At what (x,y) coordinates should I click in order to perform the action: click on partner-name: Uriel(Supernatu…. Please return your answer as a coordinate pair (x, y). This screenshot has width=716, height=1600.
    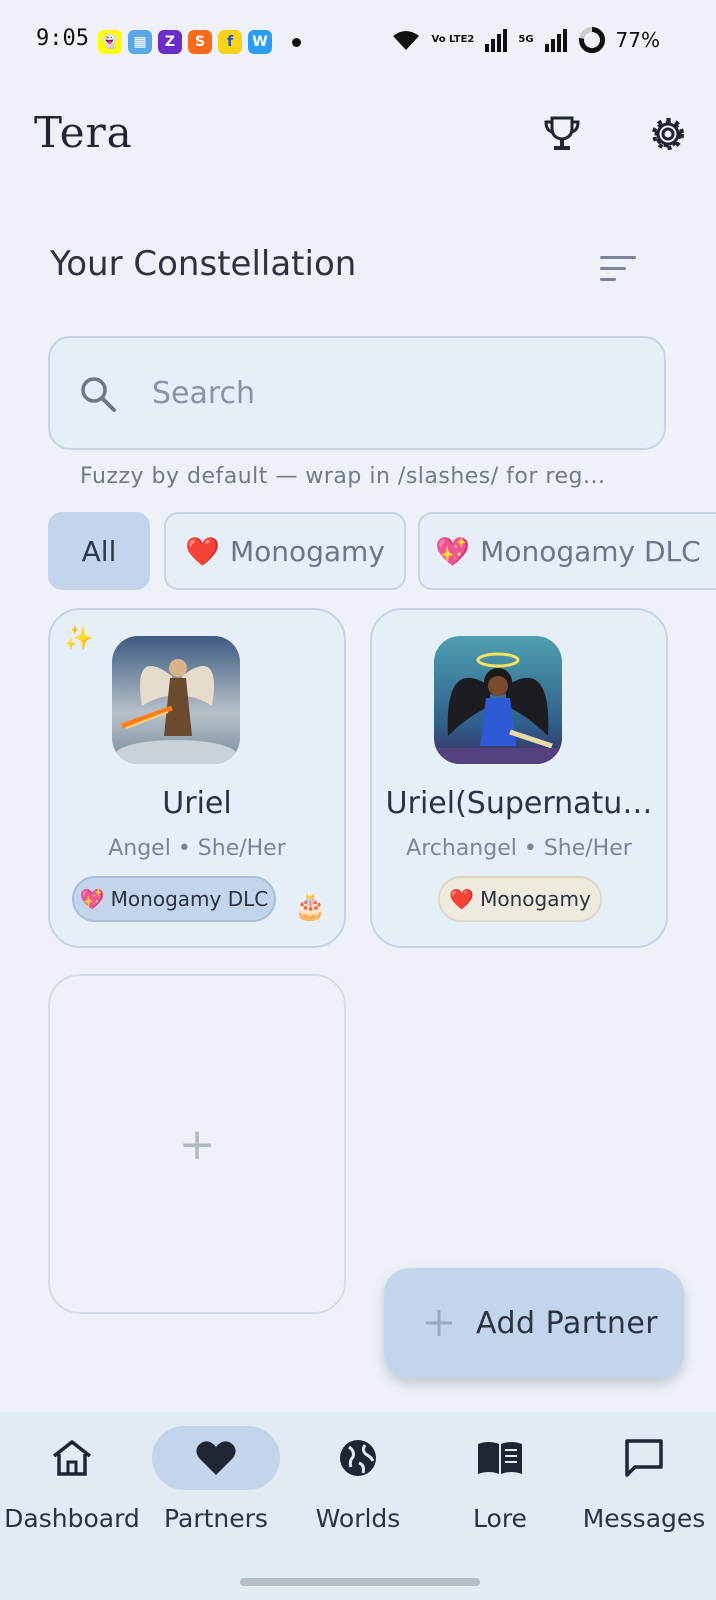
    Looking at the image, I should click on (519, 803).